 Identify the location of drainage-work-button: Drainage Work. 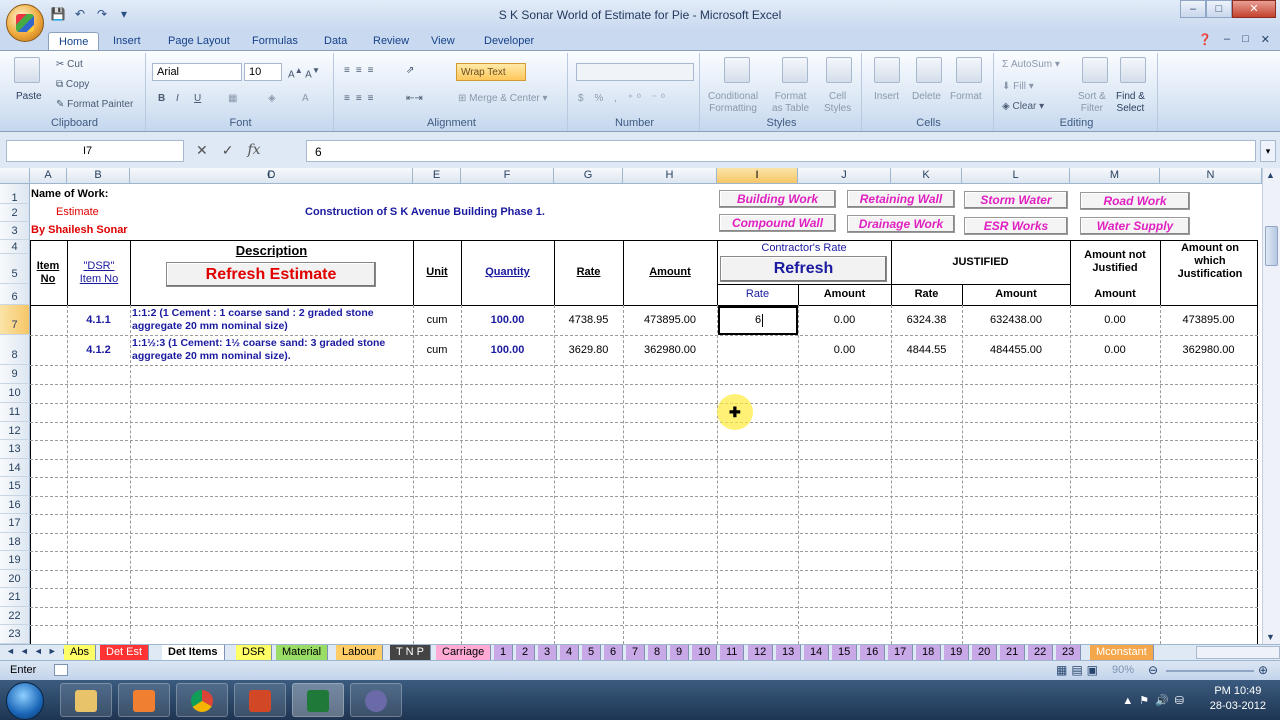
(901, 224).